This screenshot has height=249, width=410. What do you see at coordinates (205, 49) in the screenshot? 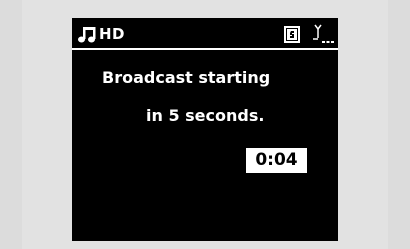
I see `status-divider` at bounding box center [205, 49].